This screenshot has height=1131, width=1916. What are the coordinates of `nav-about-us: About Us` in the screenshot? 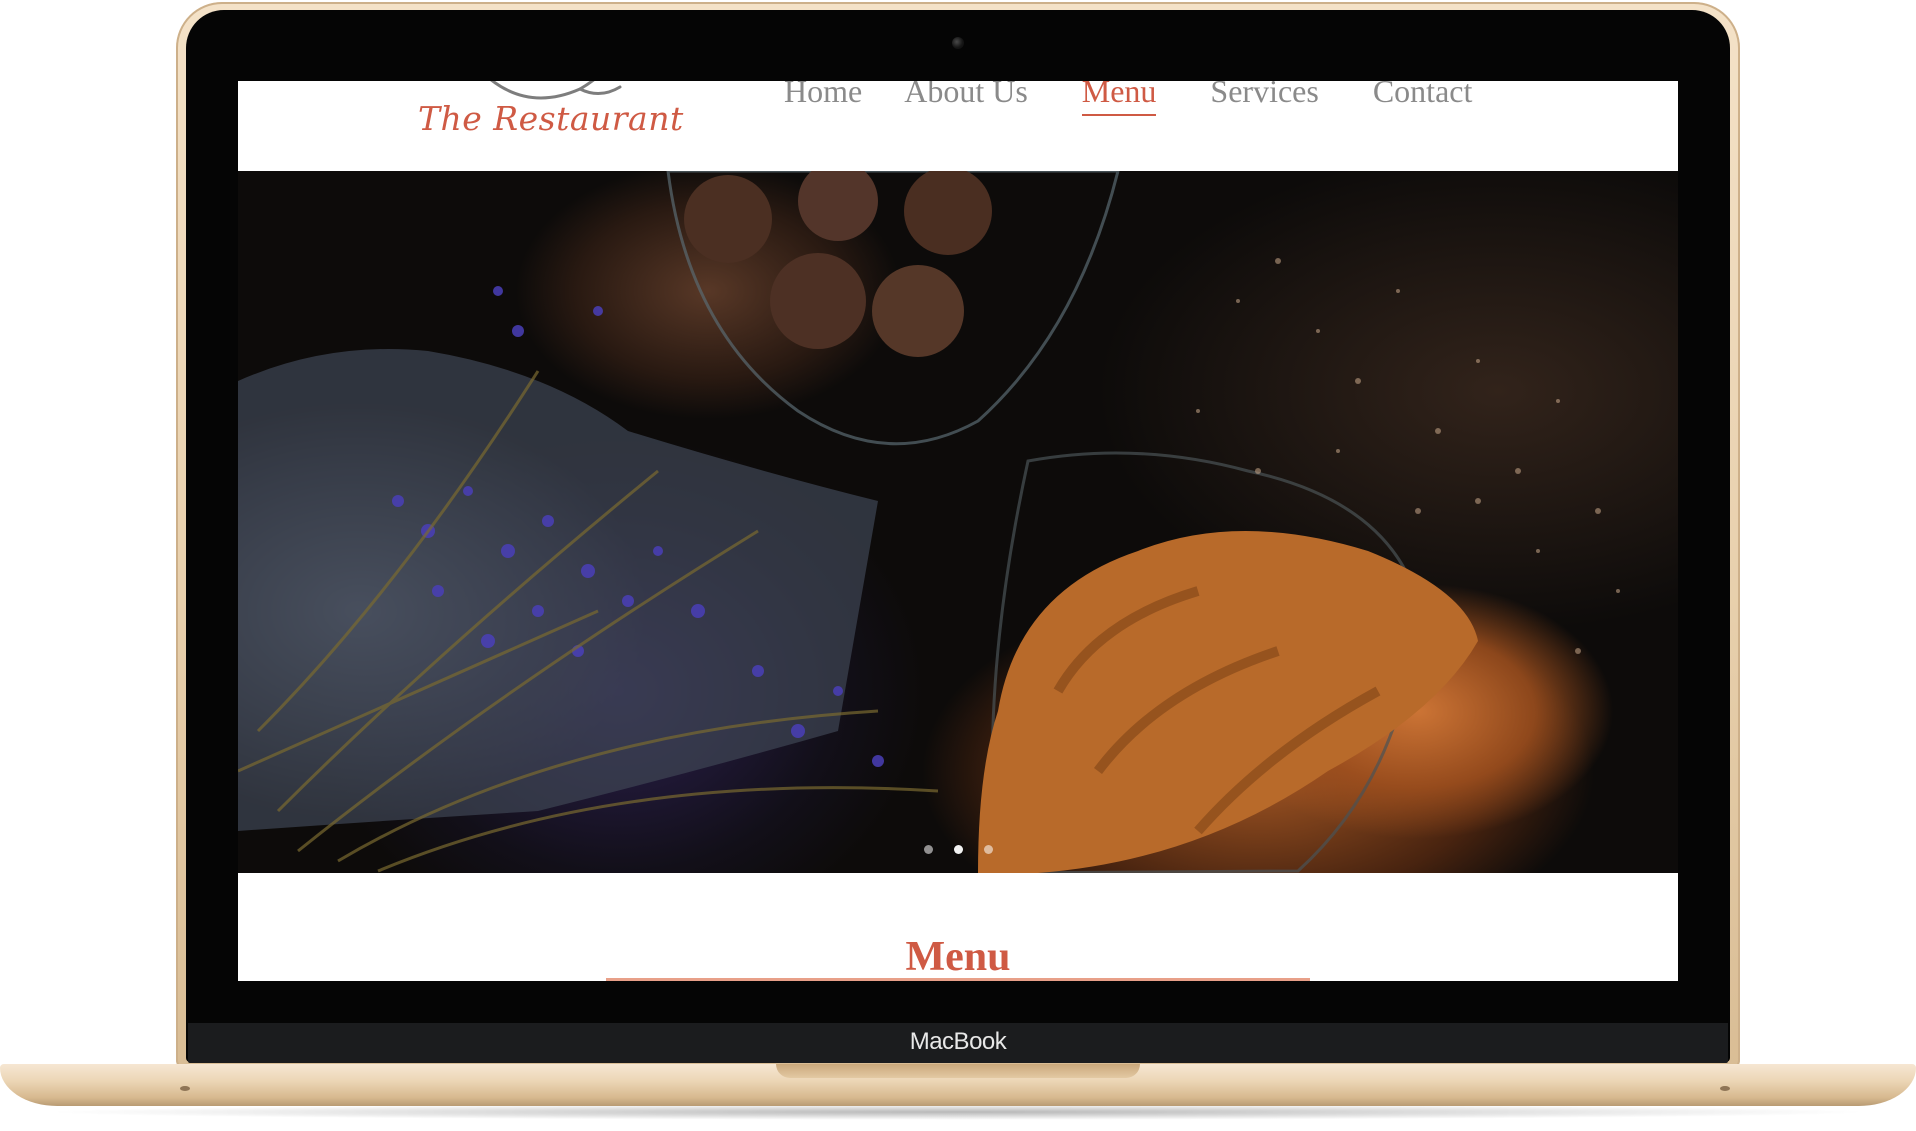 It's located at (966, 95).